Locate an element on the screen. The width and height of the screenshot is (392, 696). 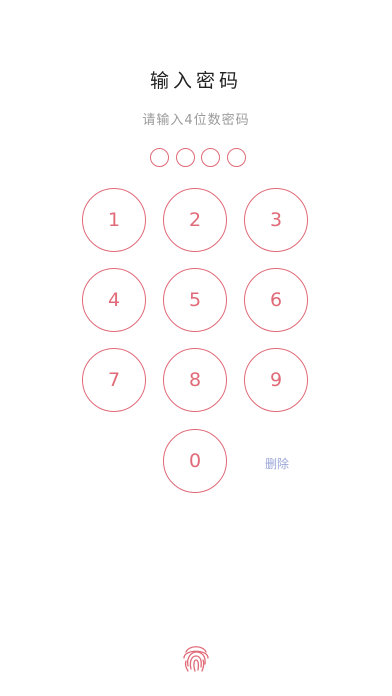
keypad-key-8: 8 is located at coordinates (195, 380).